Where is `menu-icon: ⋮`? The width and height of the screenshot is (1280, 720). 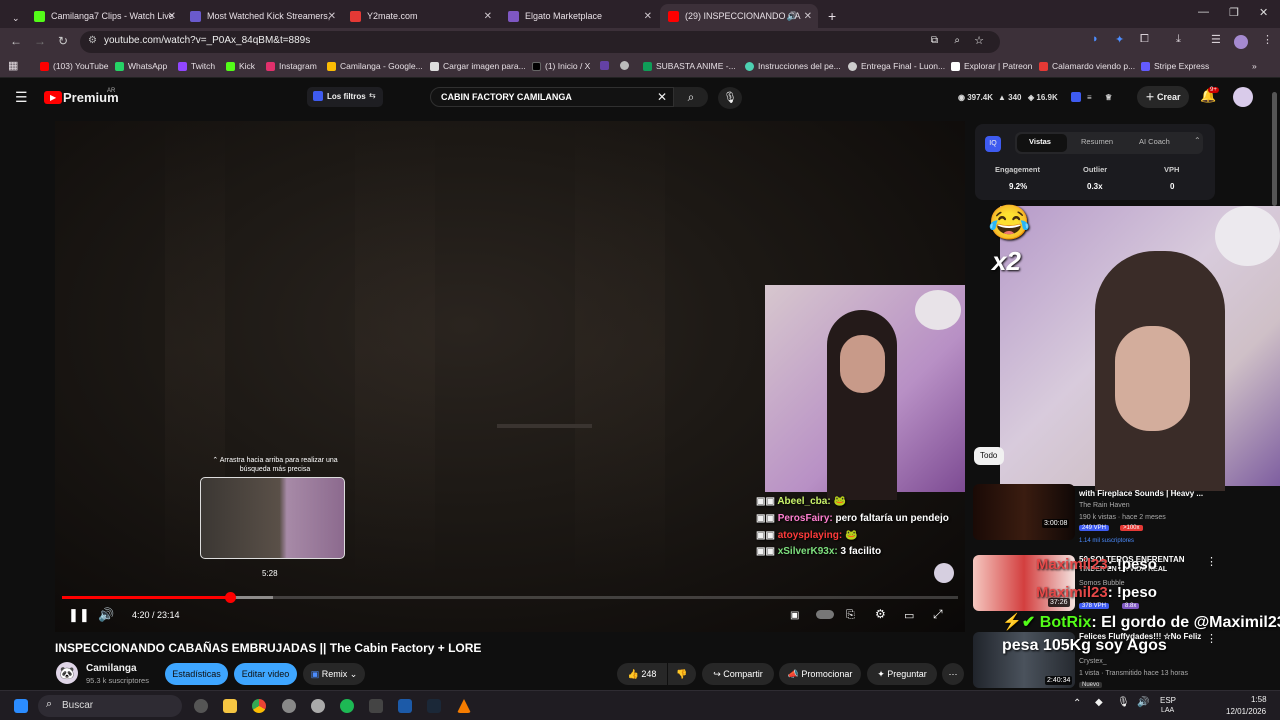
menu-icon: ⋮ is located at coordinates (1267, 39).